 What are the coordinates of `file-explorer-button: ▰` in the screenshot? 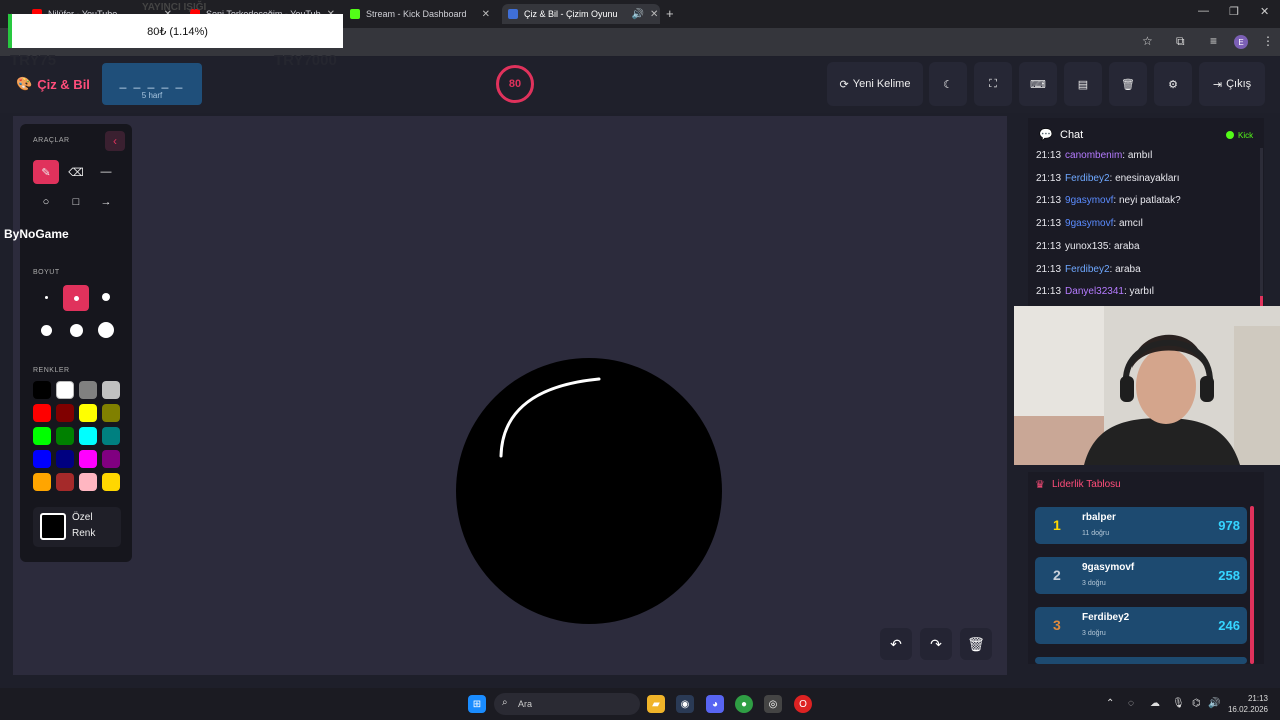 It's located at (656, 704).